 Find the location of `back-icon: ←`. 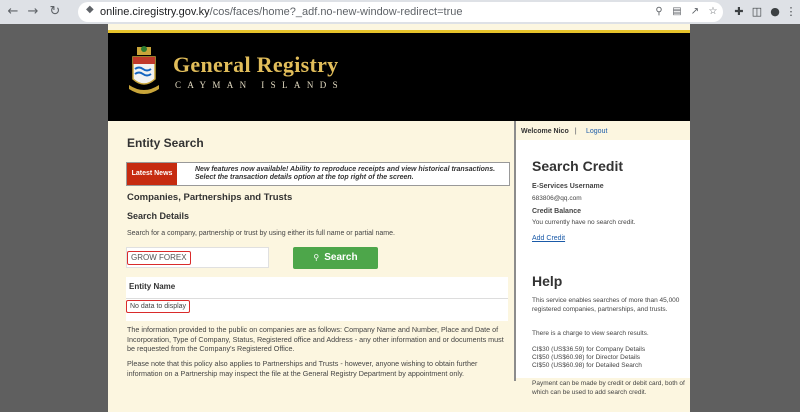

back-icon: ← is located at coordinates (13, 12).